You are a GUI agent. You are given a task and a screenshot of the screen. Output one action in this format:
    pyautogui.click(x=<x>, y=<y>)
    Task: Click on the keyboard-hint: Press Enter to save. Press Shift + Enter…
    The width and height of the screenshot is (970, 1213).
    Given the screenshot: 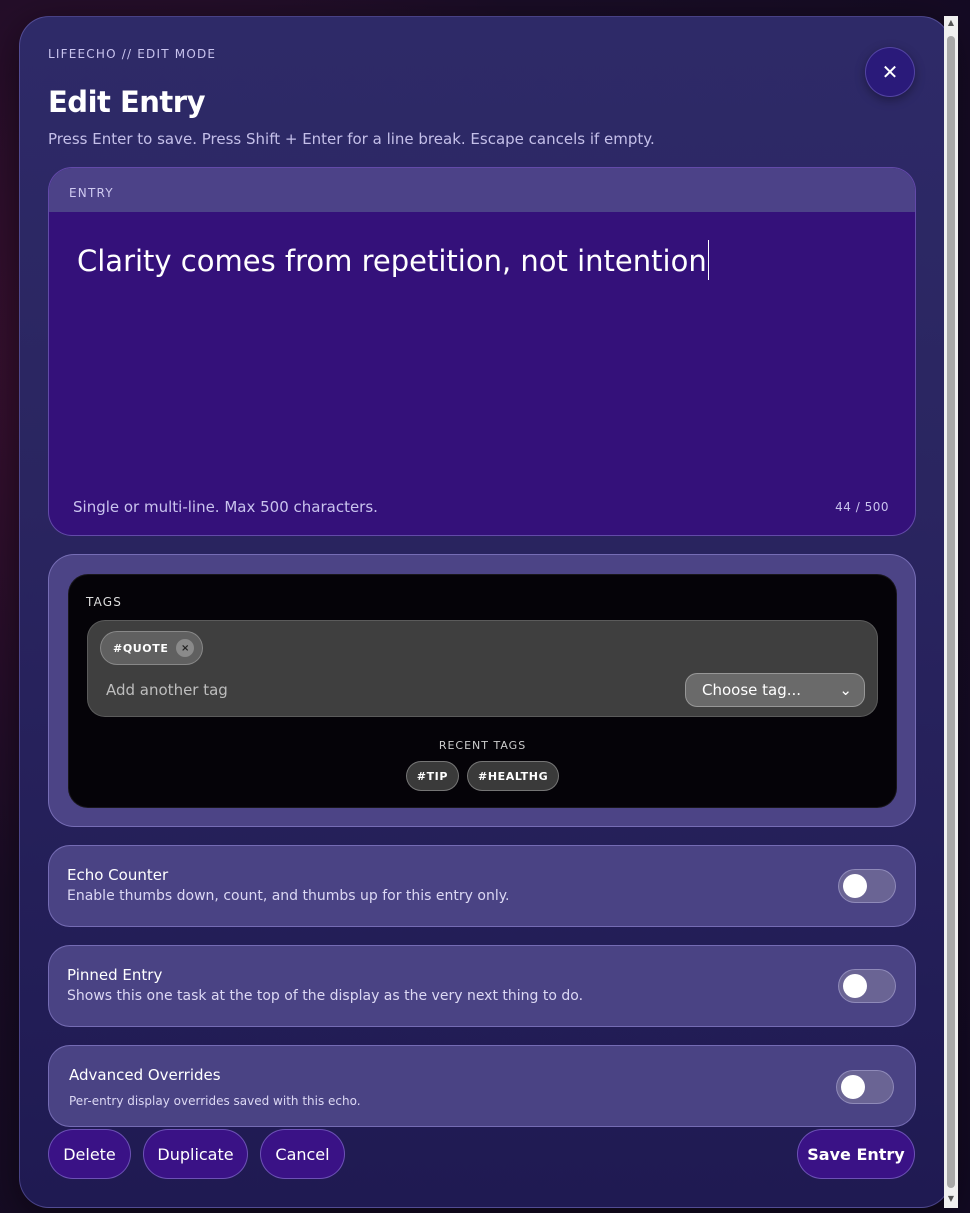 What is the action you would take?
    pyautogui.click(x=351, y=139)
    